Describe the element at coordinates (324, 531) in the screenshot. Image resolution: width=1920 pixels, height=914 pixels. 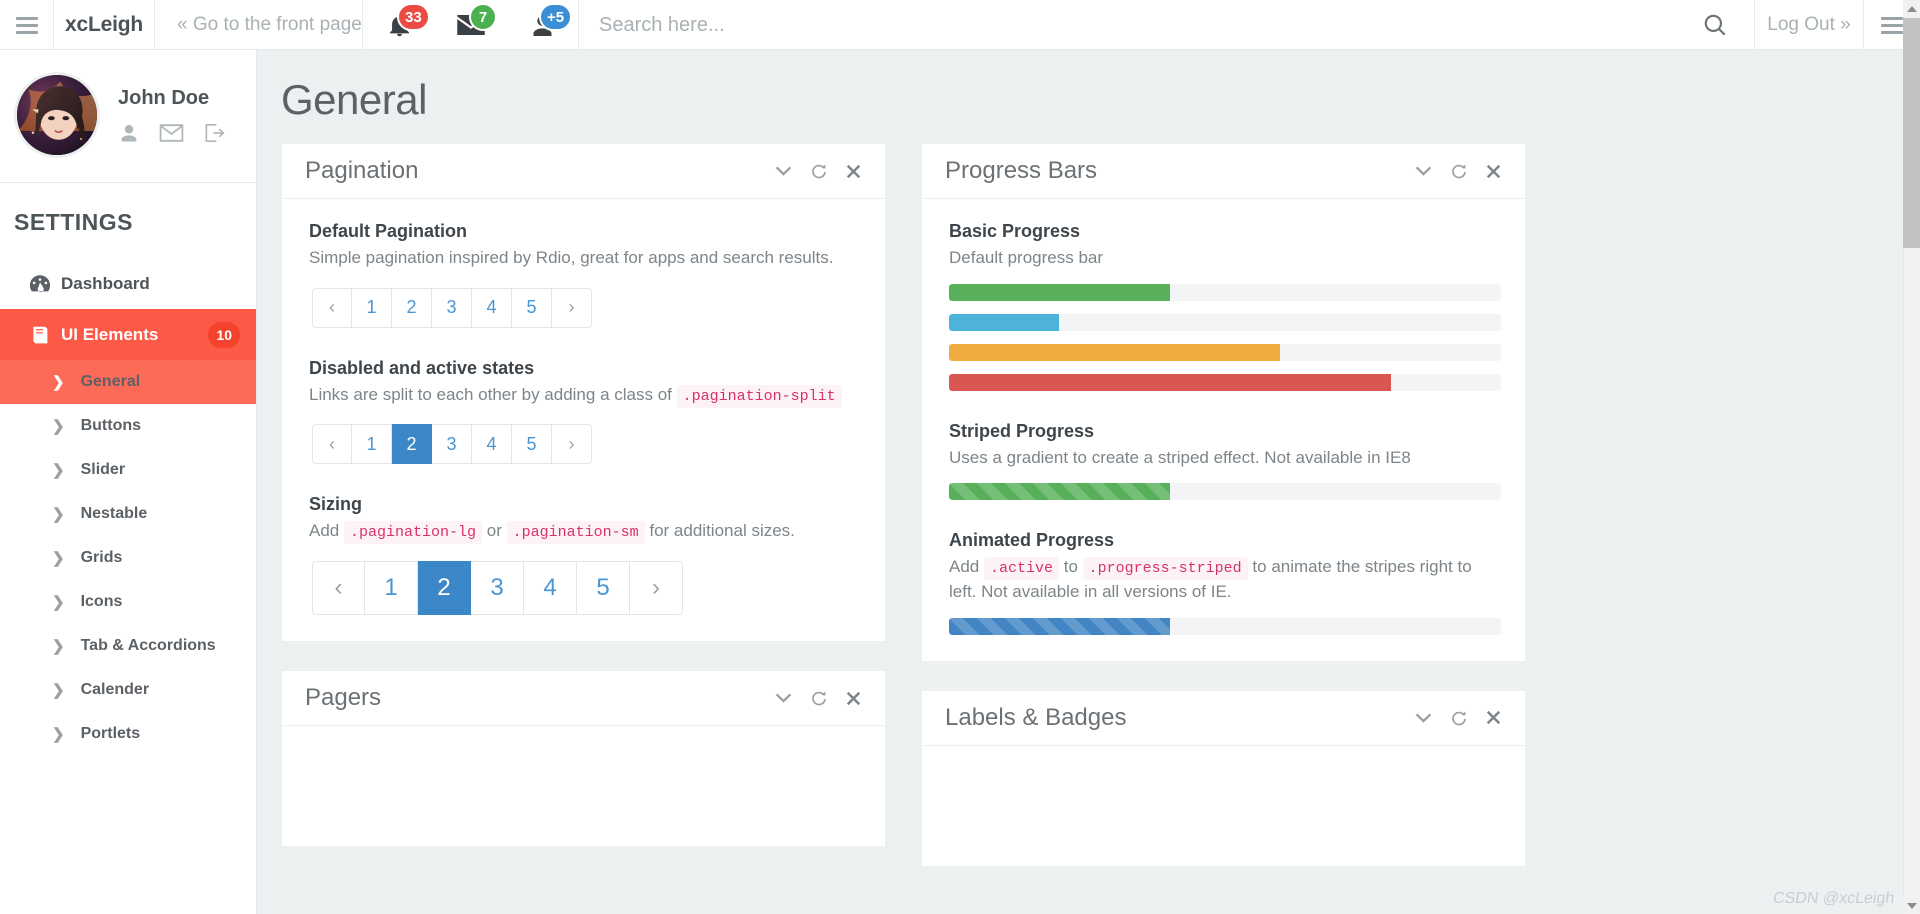
I see `sizing-desc-a: Add` at that location.